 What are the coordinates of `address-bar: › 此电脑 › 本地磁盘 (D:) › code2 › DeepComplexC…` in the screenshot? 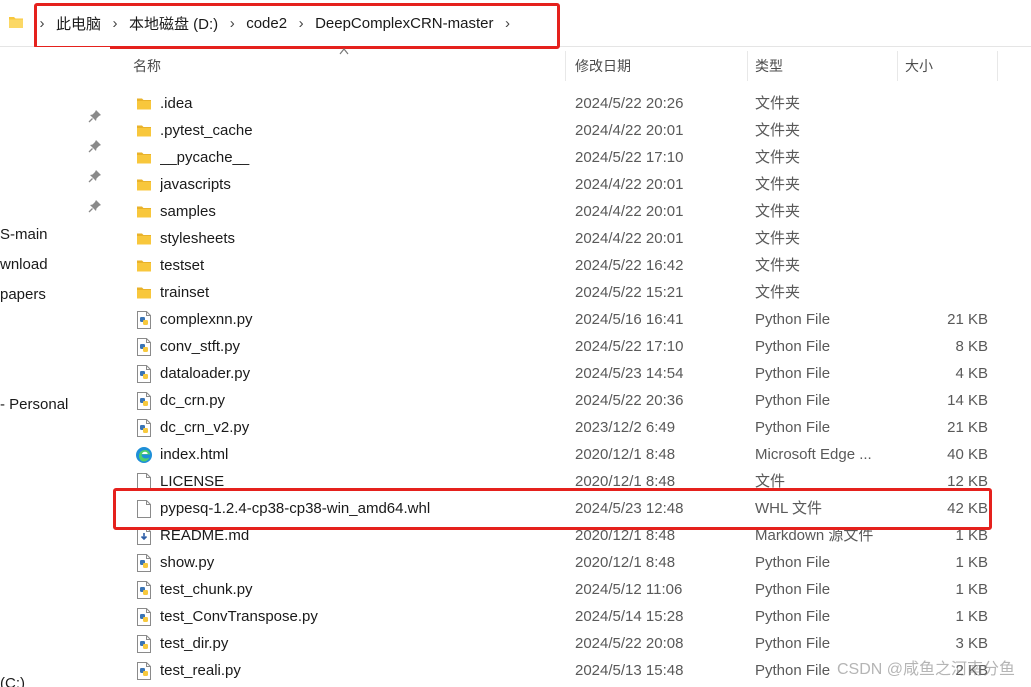 It's located at (515, 23).